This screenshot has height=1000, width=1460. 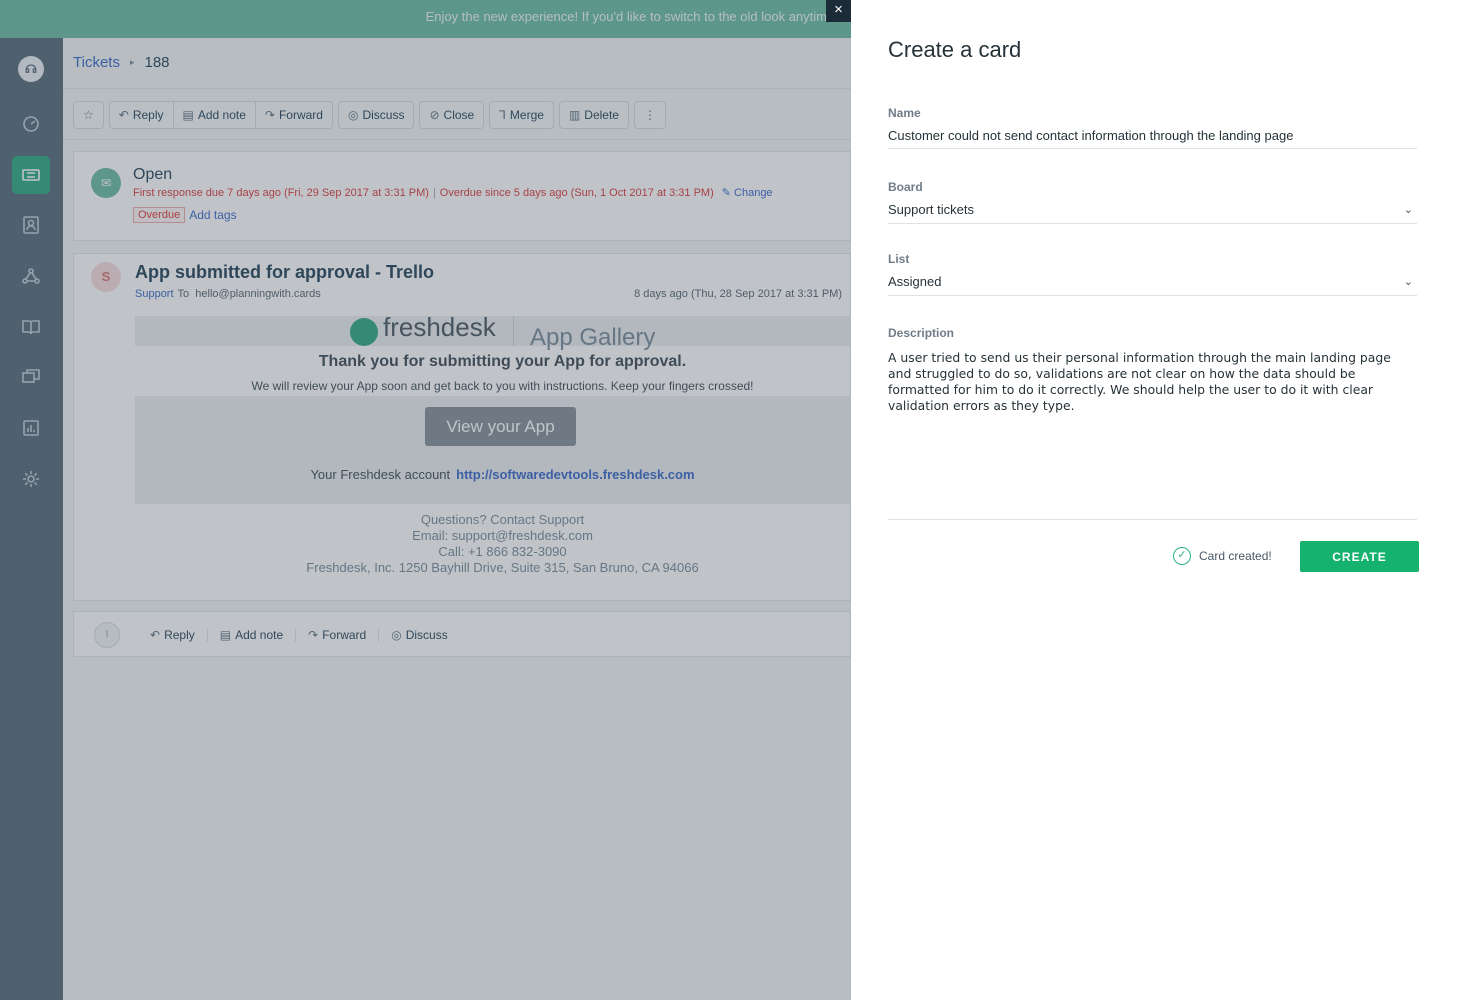 What do you see at coordinates (921, 333) in the screenshot?
I see `description-label: Description` at bounding box center [921, 333].